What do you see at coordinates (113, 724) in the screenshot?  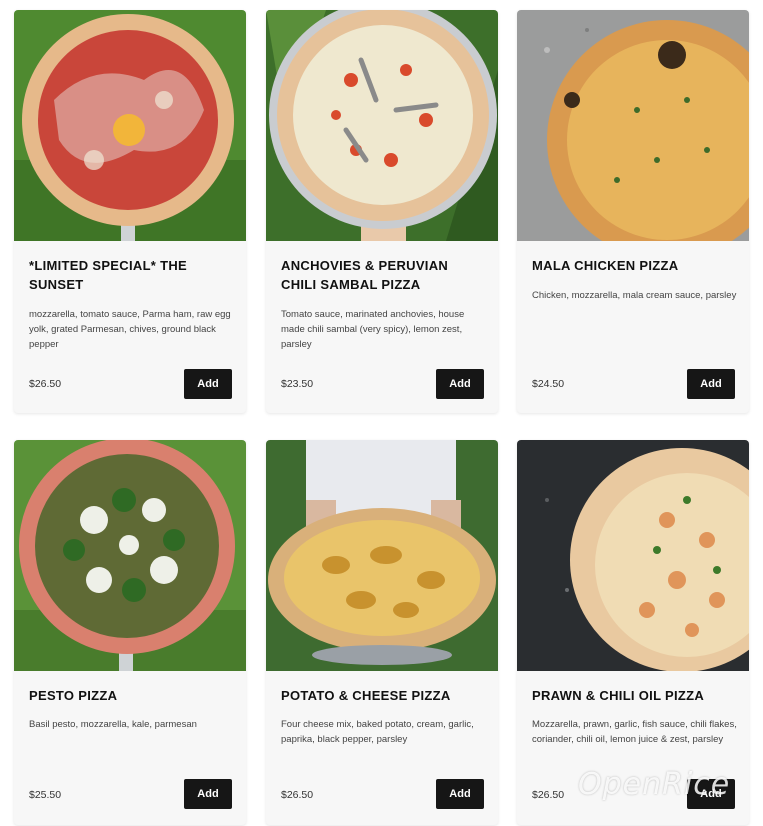 I see `item-description: Basil pesto, mozzarella, kale, parmesan` at bounding box center [113, 724].